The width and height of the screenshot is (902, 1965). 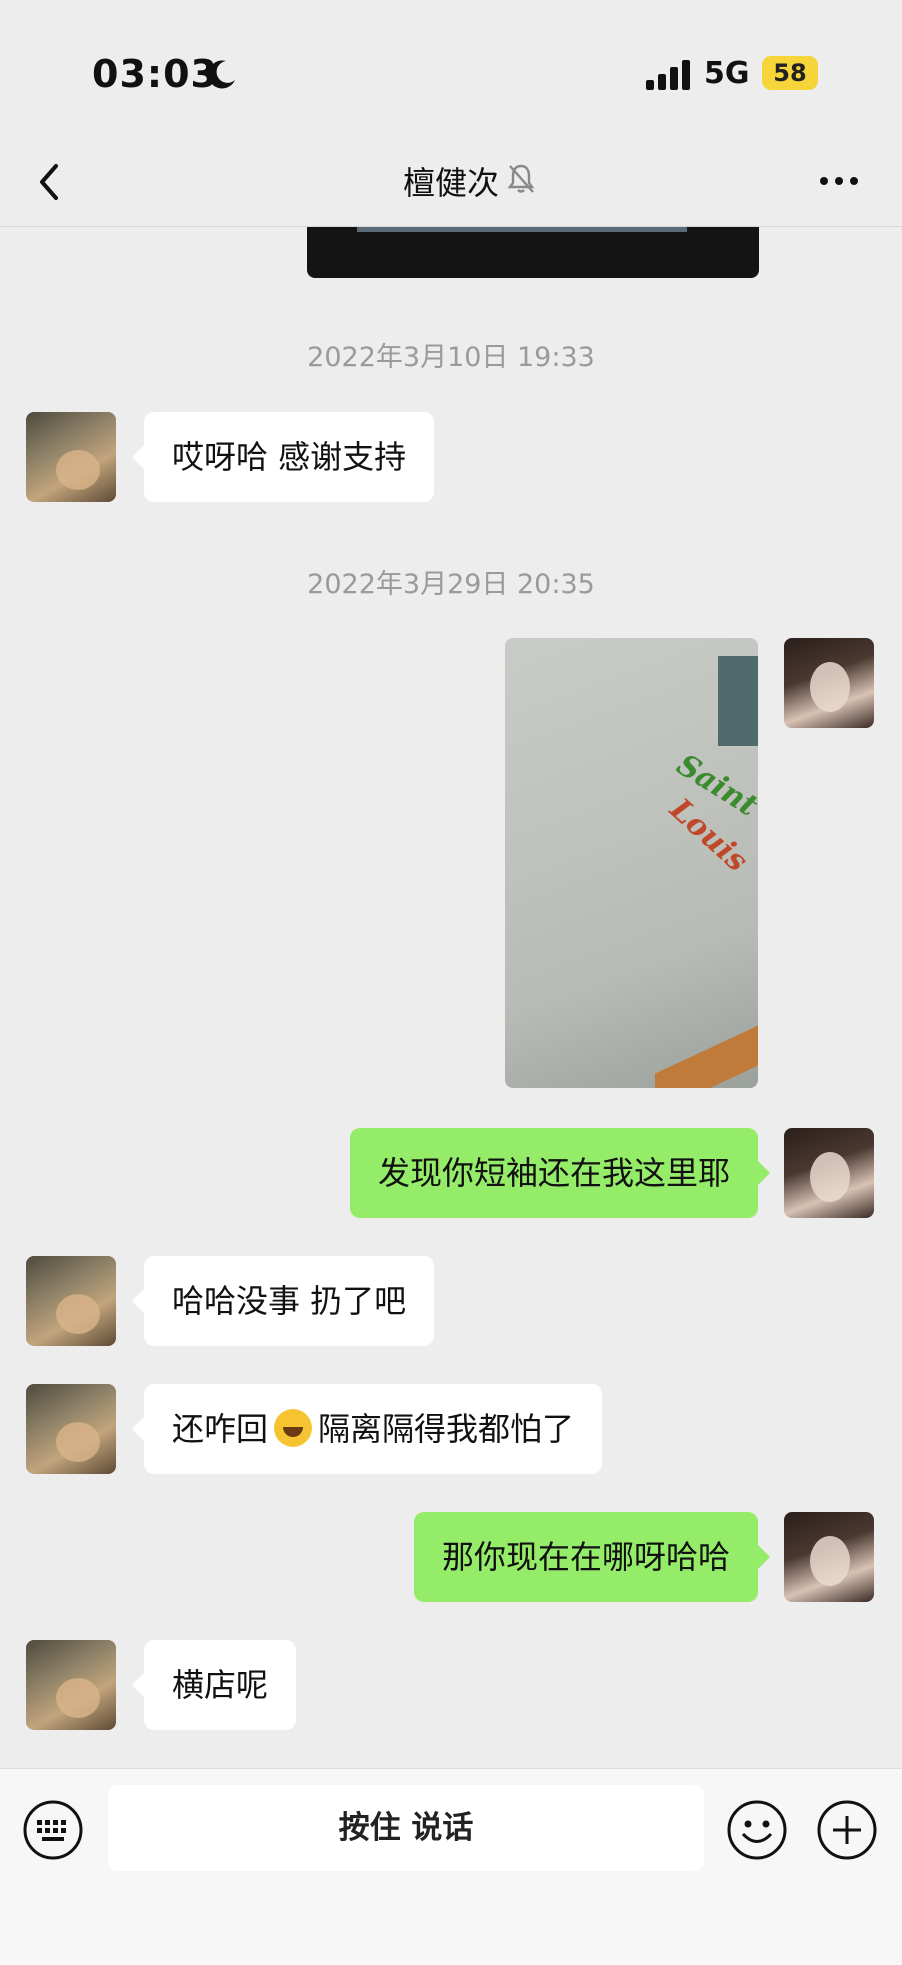 I want to click on signal-icon, so click(x=668, y=75).